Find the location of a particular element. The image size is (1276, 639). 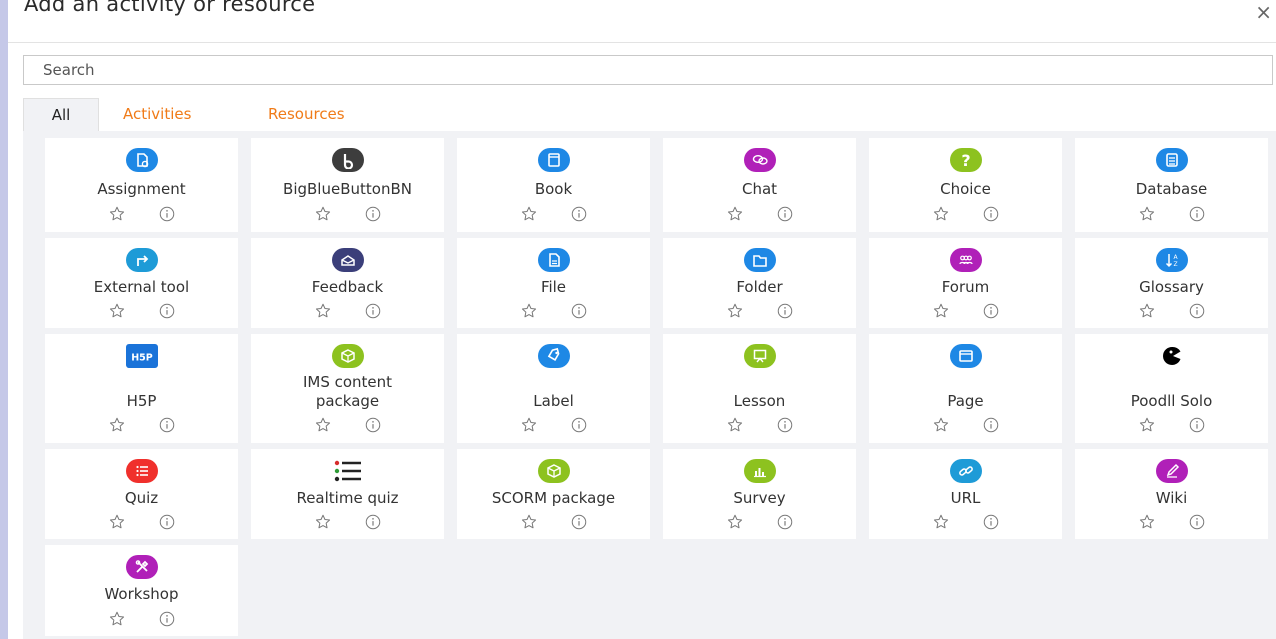

search-input is located at coordinates (648, 70).